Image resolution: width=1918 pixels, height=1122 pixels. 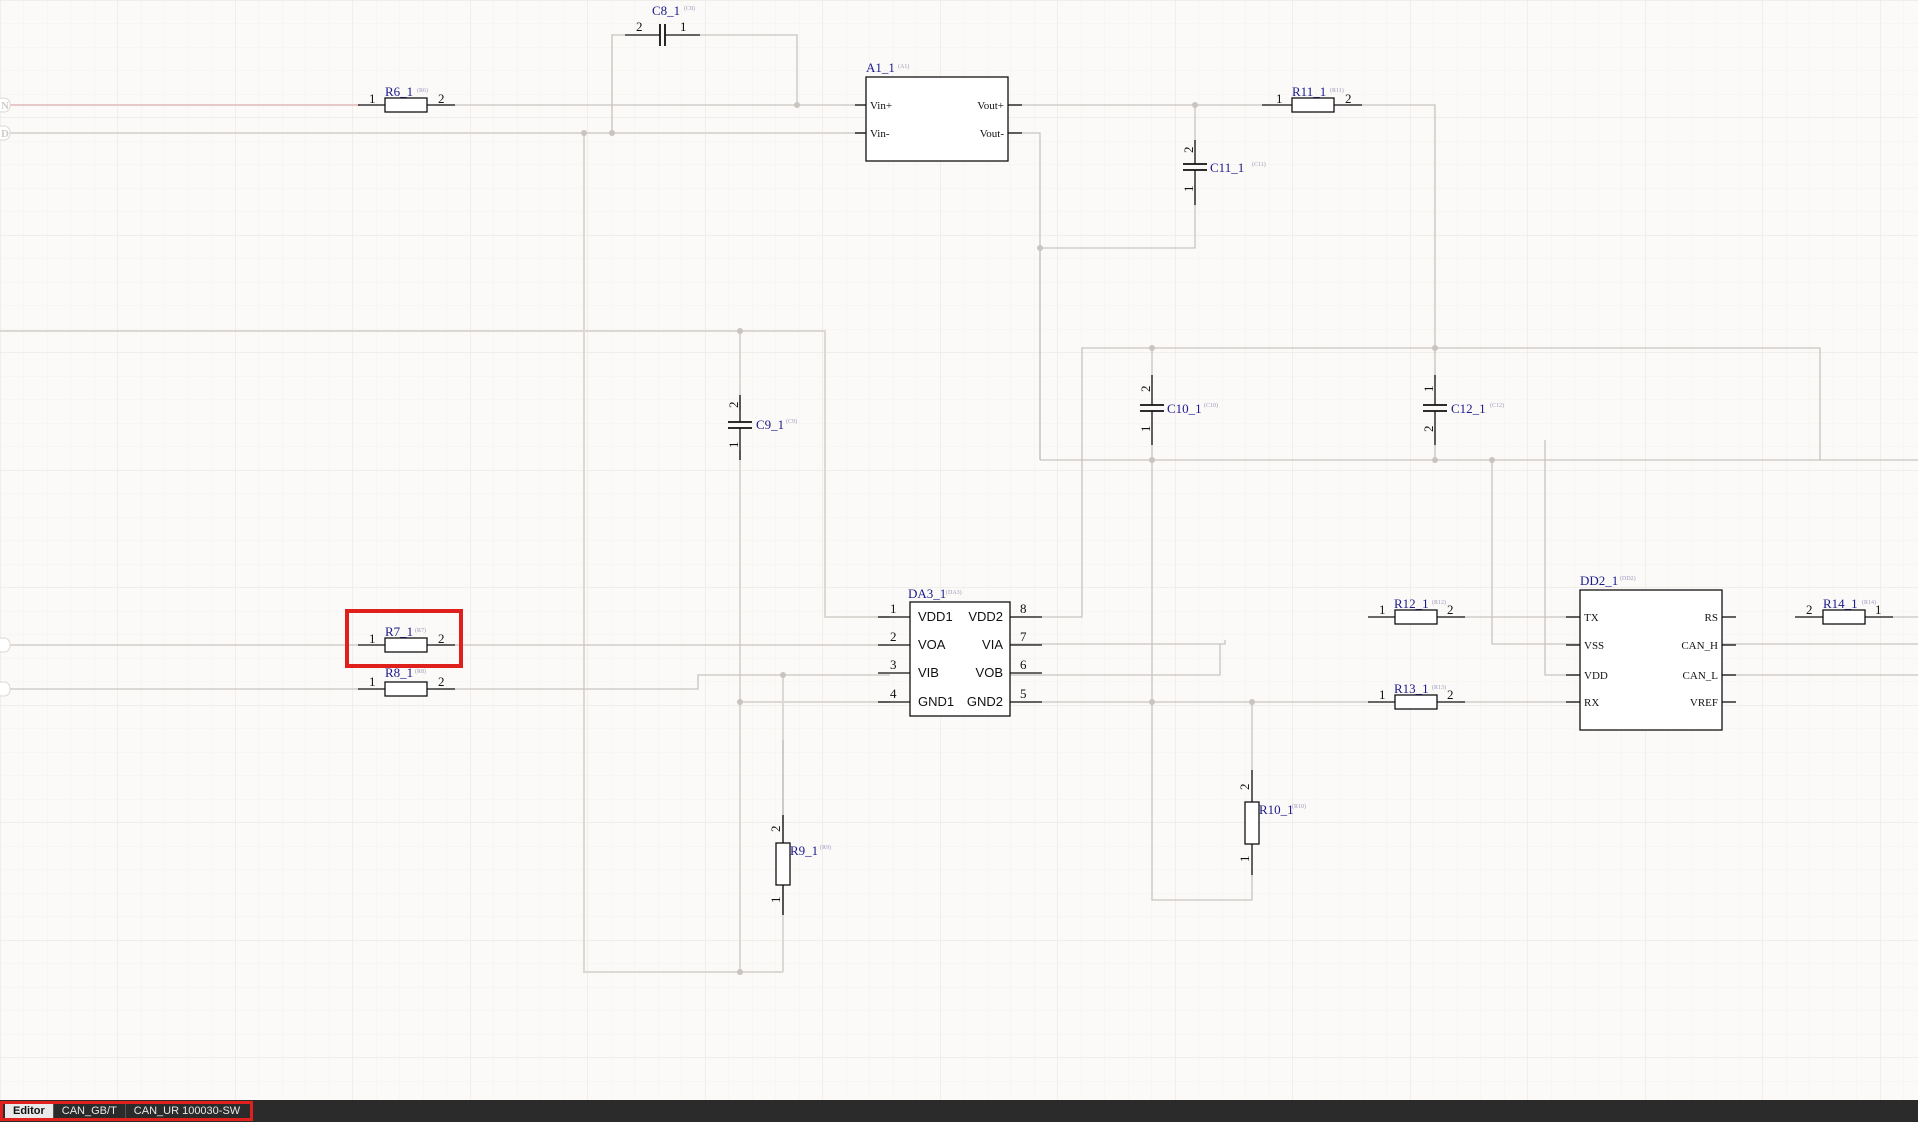 I want to click on svg-text: (R12), so click(x=1439, y=602).